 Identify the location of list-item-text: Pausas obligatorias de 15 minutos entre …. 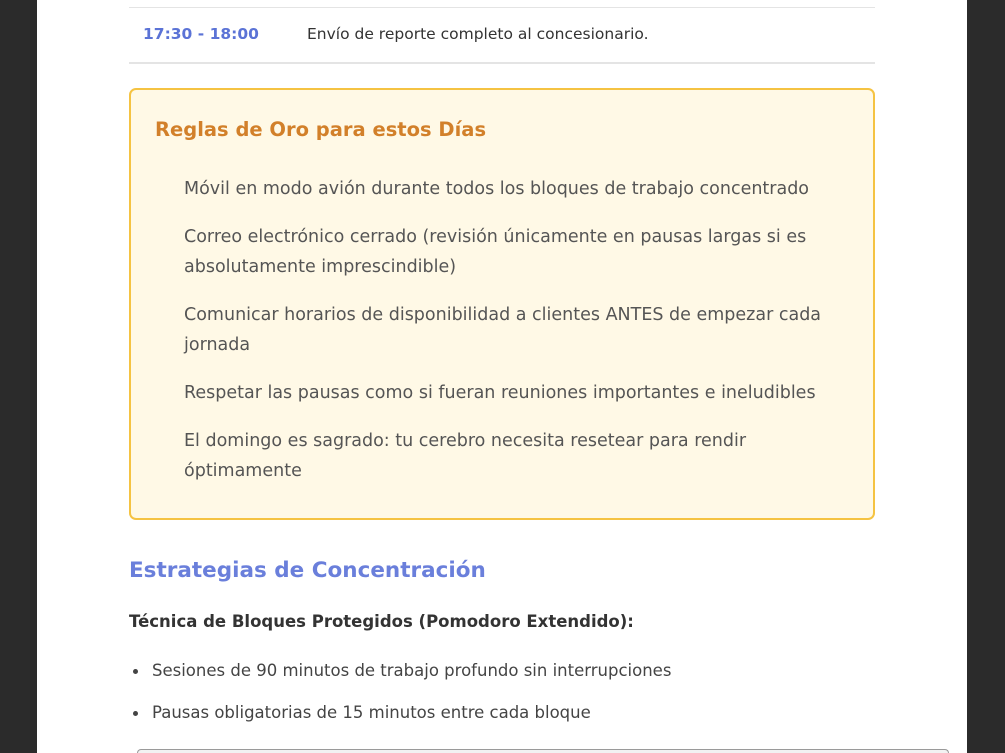
(371, 712).